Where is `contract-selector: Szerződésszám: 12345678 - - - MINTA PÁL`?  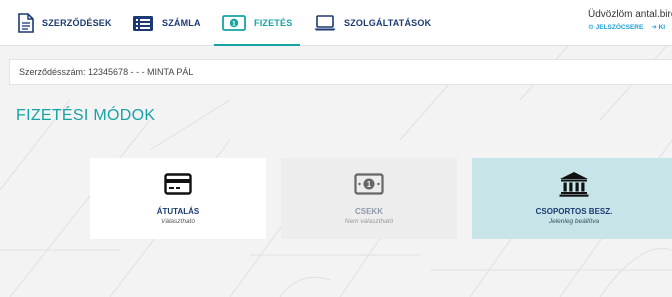
contract-selector: Szerződésszám: 12345678 - - - MINTA PÁL is located at coordinates (340, 72).